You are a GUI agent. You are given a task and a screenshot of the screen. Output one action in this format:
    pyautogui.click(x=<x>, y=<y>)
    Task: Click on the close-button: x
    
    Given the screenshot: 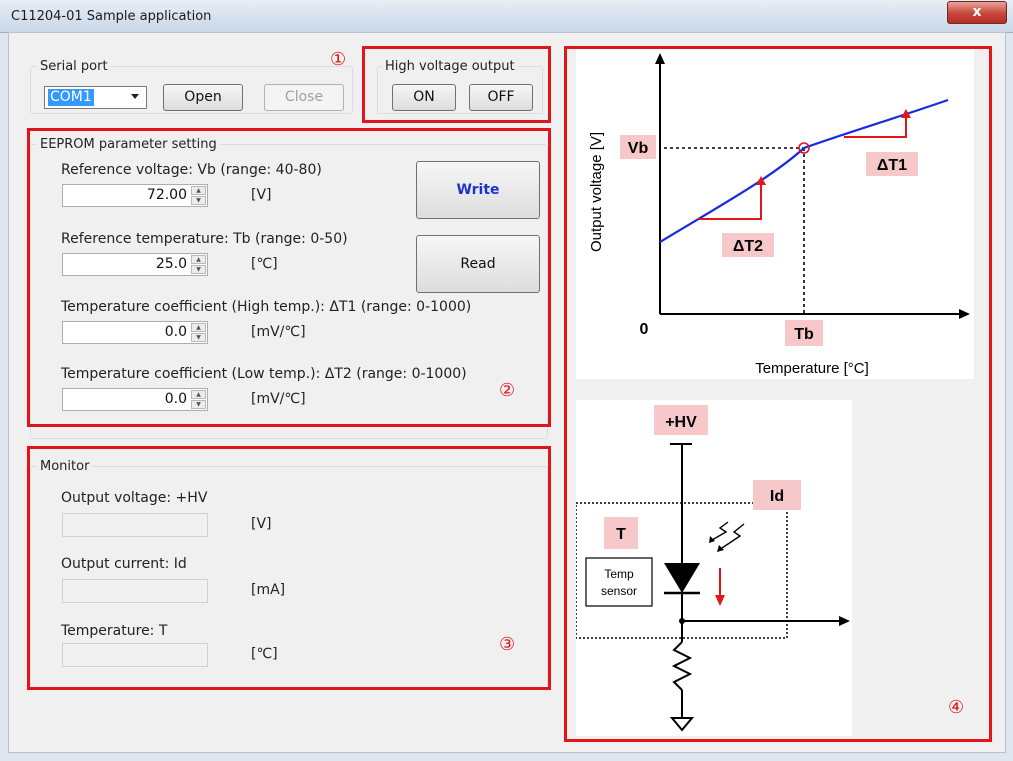 What is the action you would take?
    pyautogui.click(x=977, y=12)
    